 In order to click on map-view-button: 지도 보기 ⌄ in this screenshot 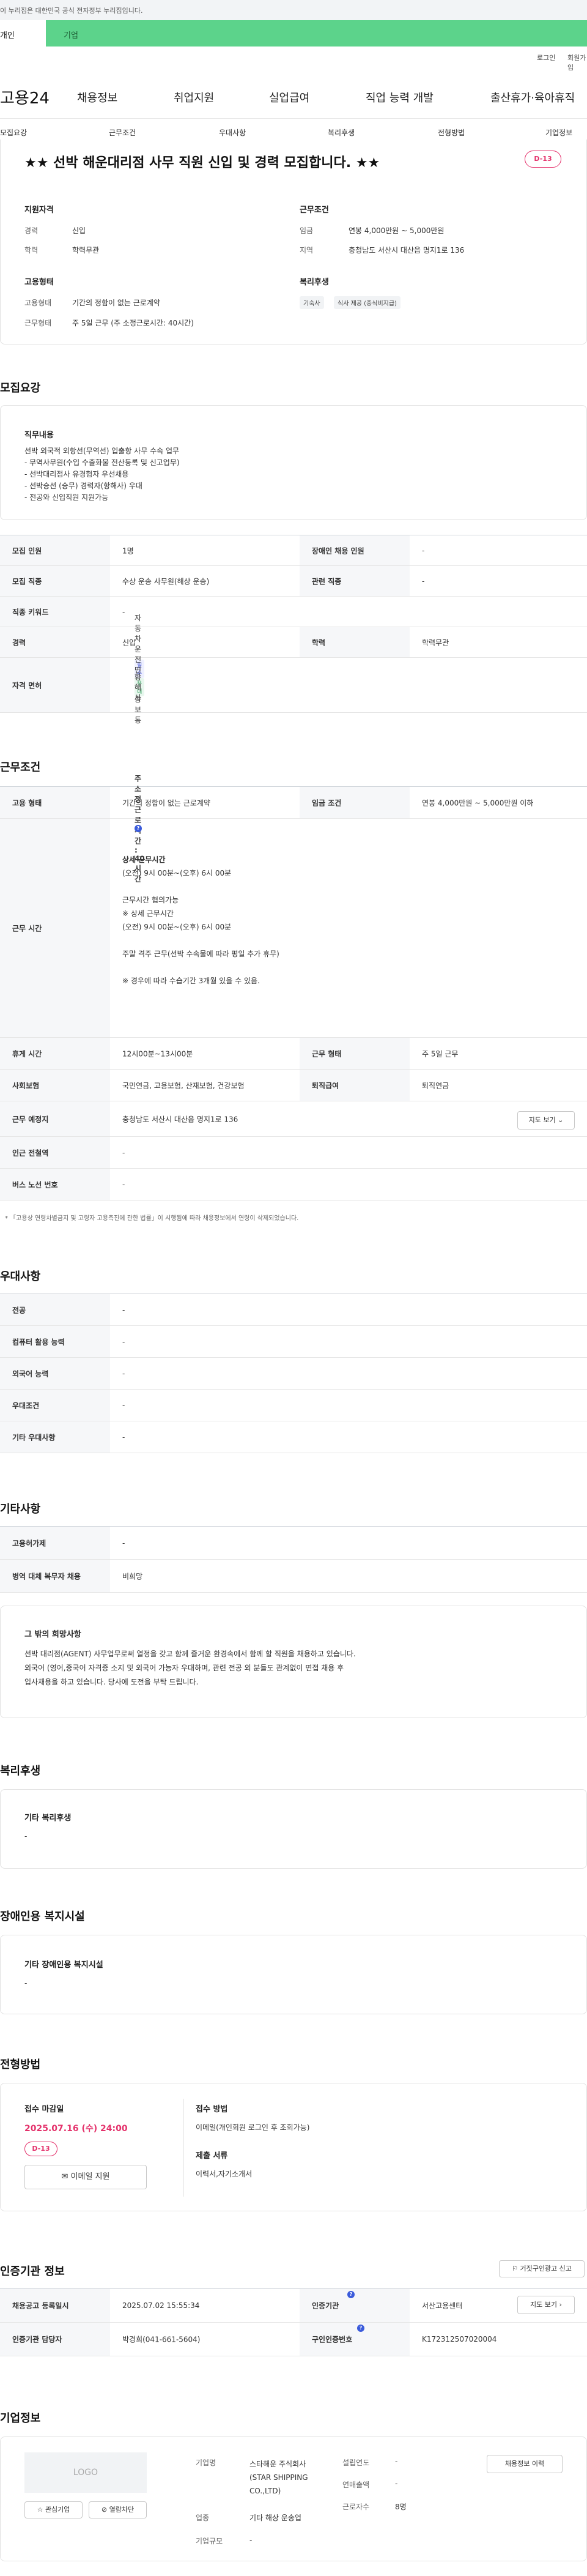, I will do `click(546, 1120)`.